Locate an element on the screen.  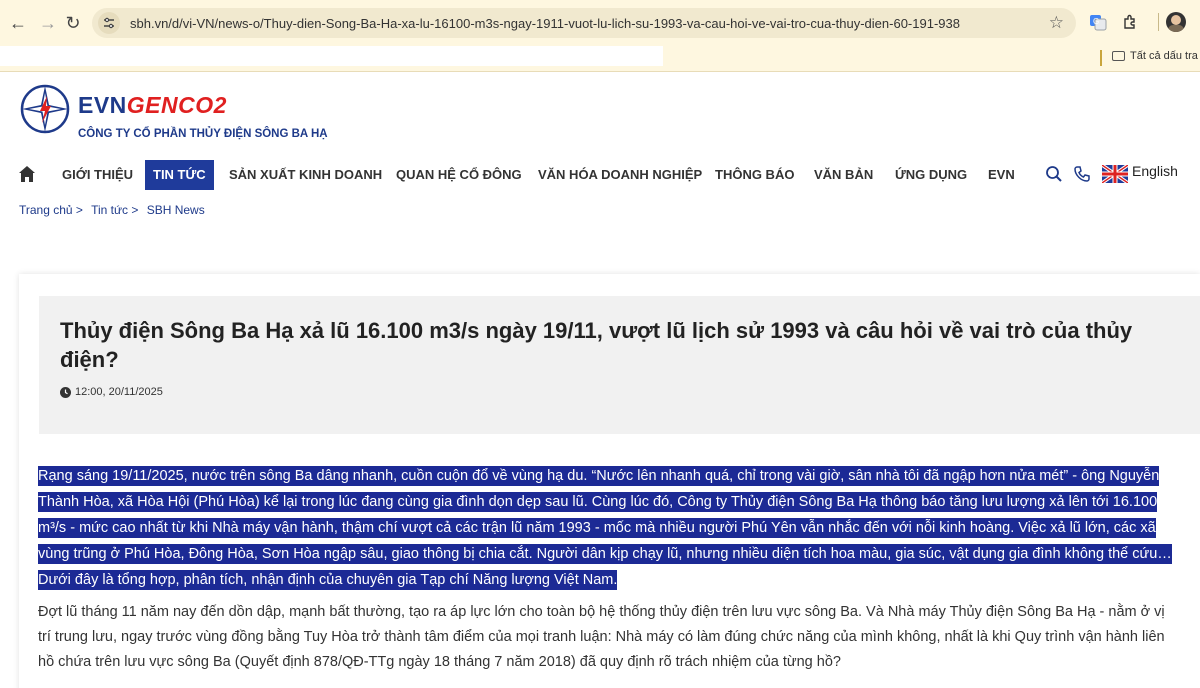
profile-avatar is located at coordinates (1176, 22).